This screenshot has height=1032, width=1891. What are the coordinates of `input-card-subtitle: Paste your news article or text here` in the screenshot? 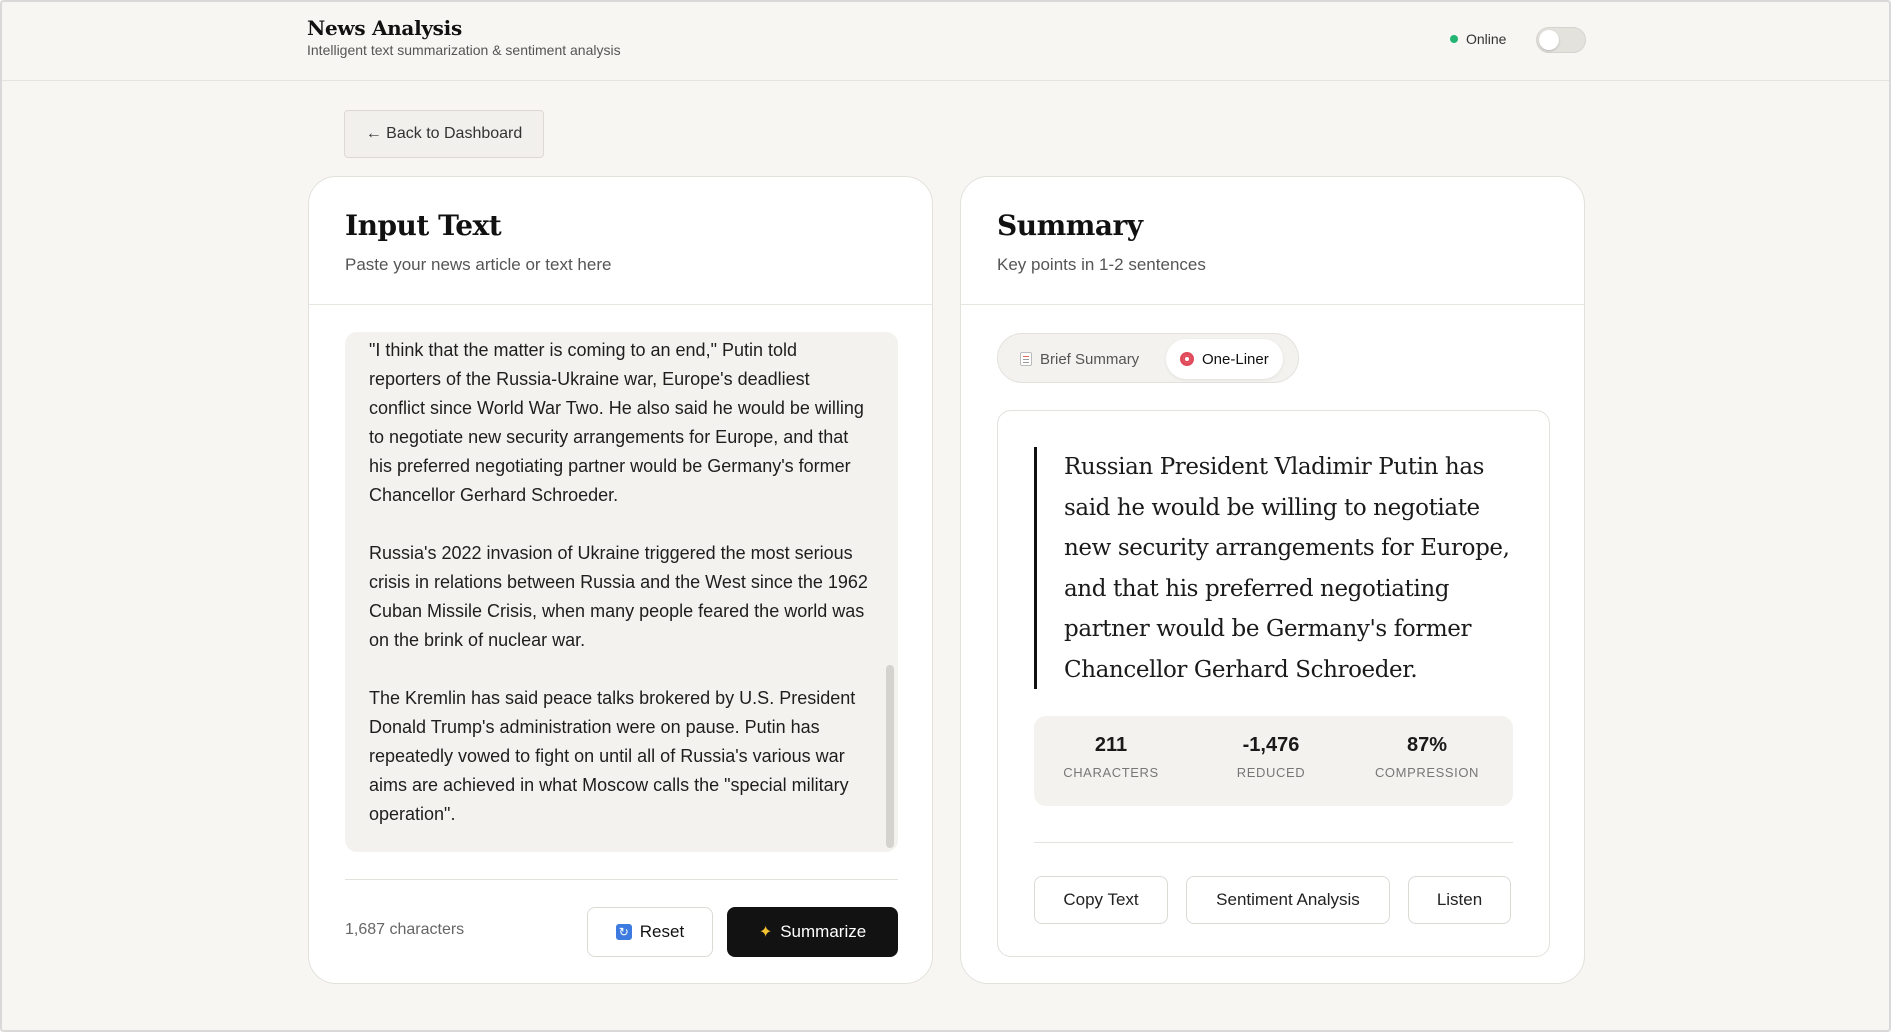 It's located at (478, 264).